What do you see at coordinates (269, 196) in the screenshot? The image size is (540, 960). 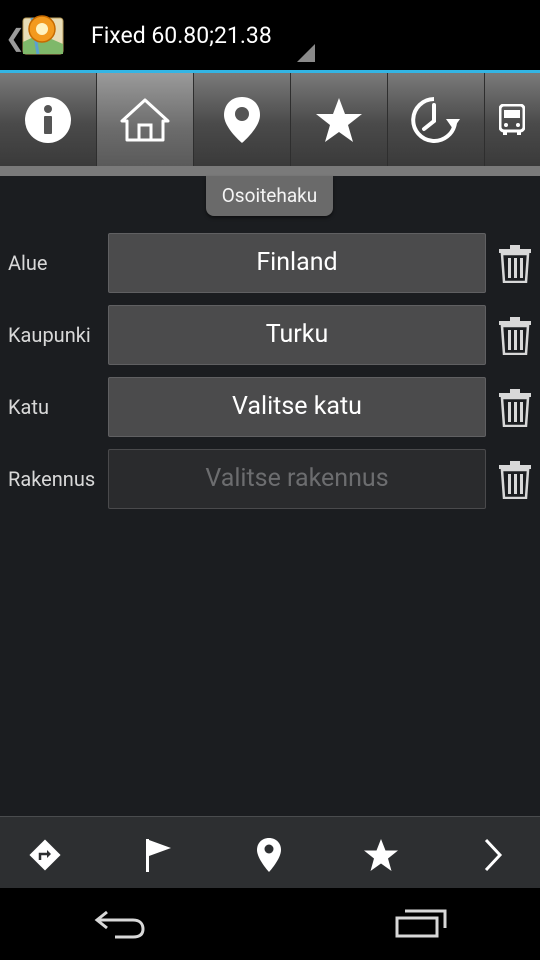 I see `active-tab-tooltip: Osoitehaku` at bounding box center [269, 196].